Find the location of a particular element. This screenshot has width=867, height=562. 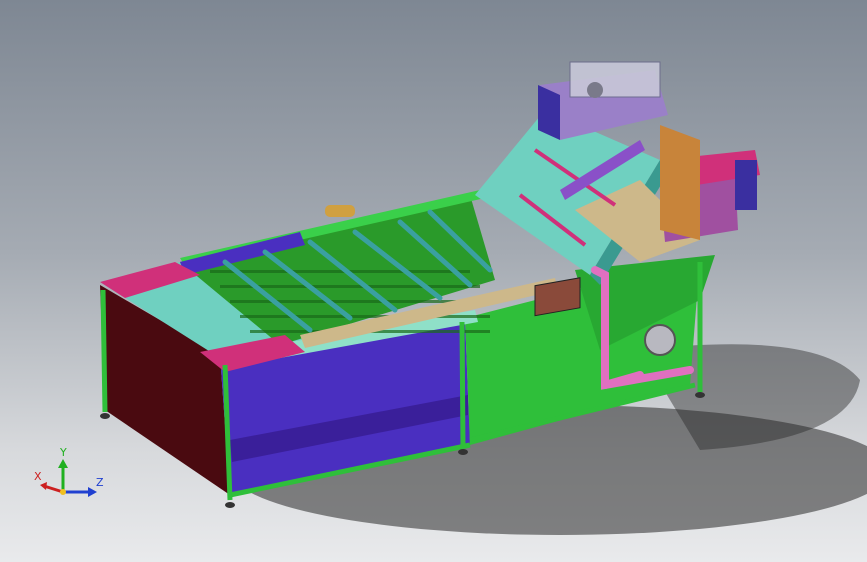

y-axis-label: Y is located at coordinates (63, 452).